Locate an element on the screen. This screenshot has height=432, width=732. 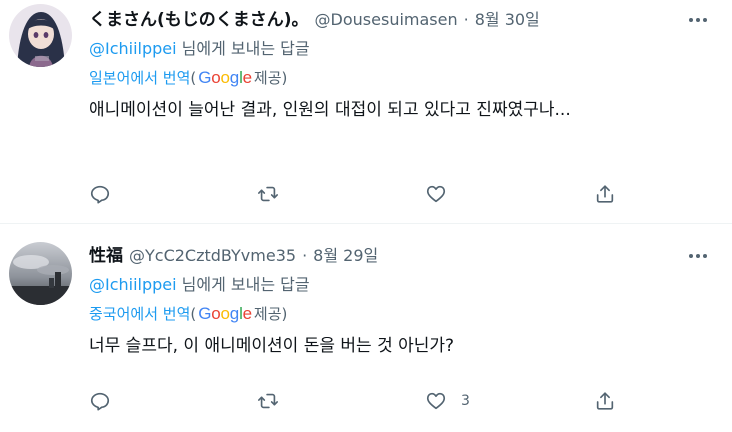
like-count: 3 is located at coordinates (465, 401).